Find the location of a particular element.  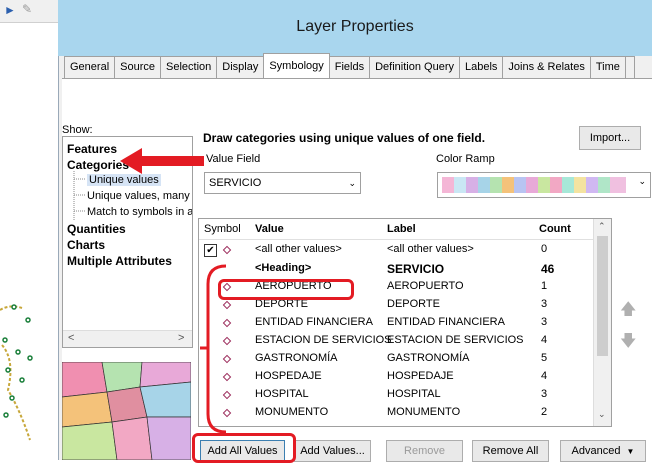

row-value: GASTRONOMÍA is located at coordinates (296, 358).